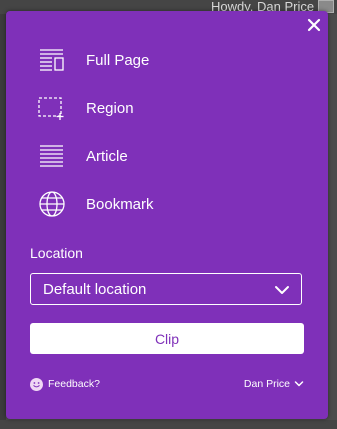 Image resolution: width=337 pixels, height=429 pixels. What do you see at coordinates (52, 60) in the screenshot?
I see `full-page-icon` at bounding box center [52, 60].